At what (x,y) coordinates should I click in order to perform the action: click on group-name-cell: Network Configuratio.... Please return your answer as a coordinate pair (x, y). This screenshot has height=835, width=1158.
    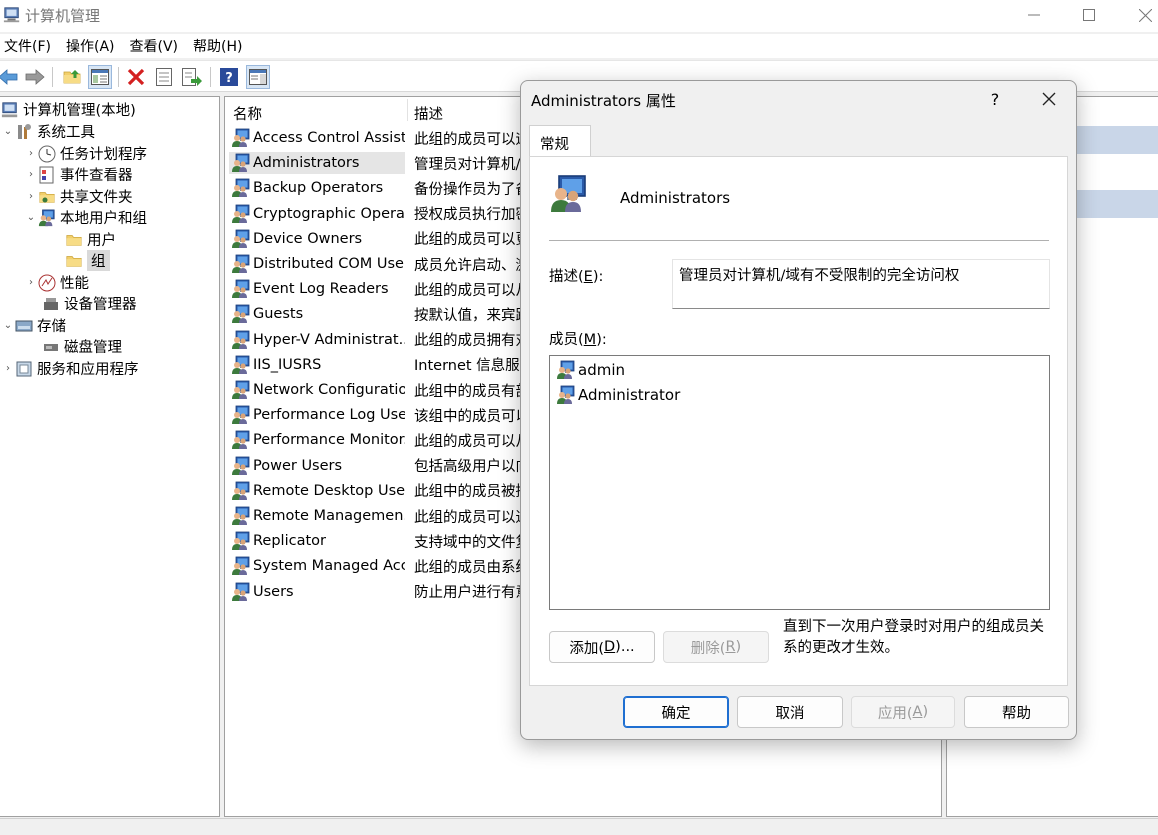
    Looking at the image, I should click on (317, 390).